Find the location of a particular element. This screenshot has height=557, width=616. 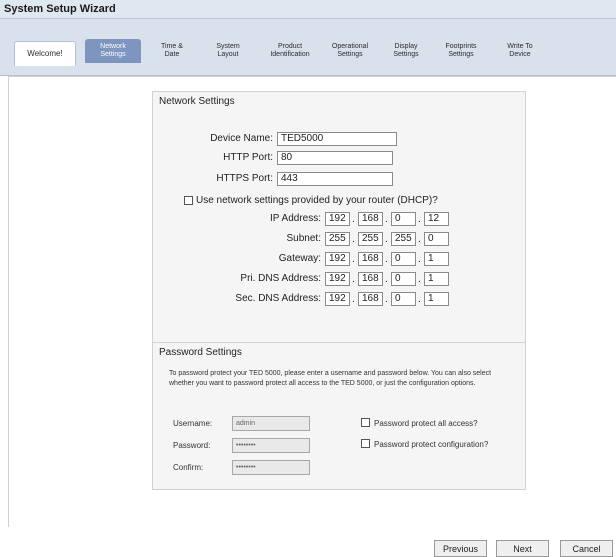

window-title-bar: System Setup Wizard is located at coordinates (308, 9).